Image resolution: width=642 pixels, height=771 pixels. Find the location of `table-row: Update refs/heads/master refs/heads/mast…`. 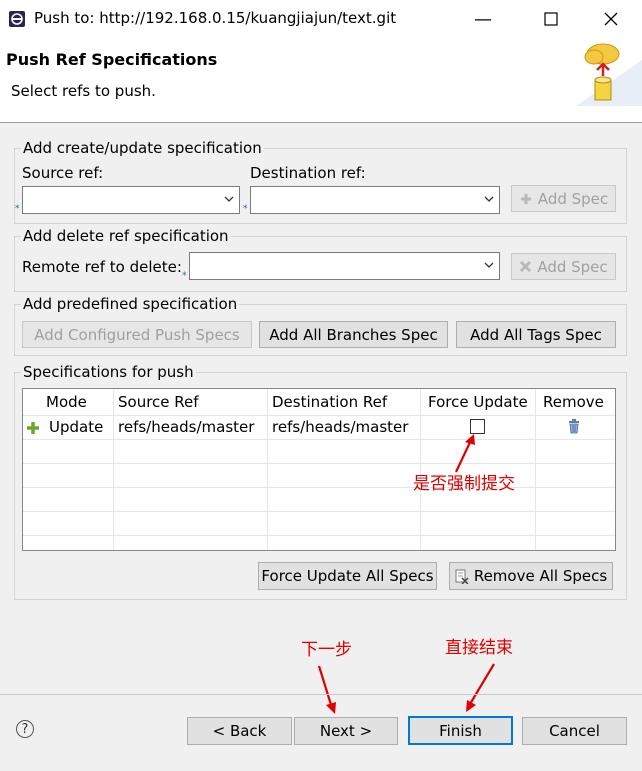

table-row: Update refs/heads/master refs/heads/mast… is located at coordinates (319, 427).